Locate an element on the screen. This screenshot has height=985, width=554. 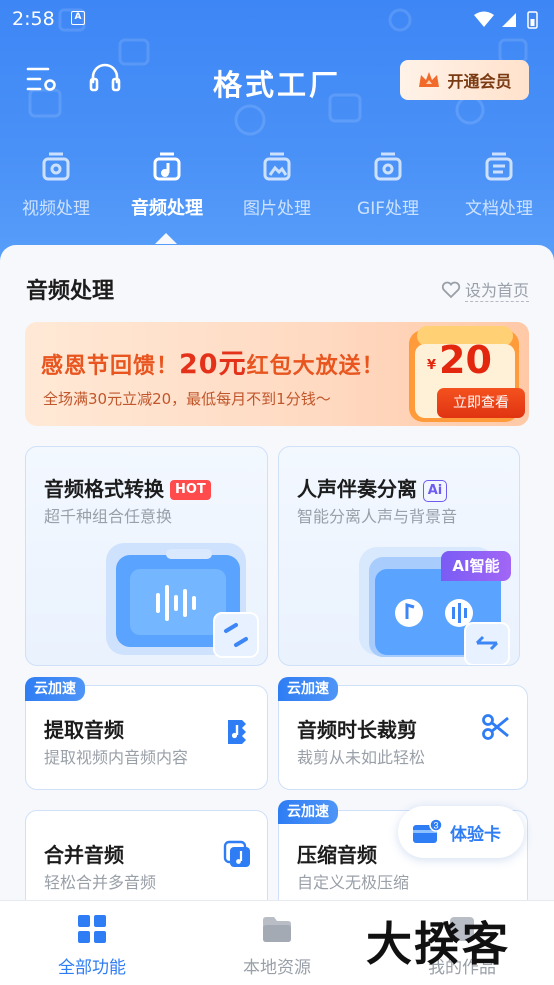
active-tab-indicator is located at coordinates (166, 238).